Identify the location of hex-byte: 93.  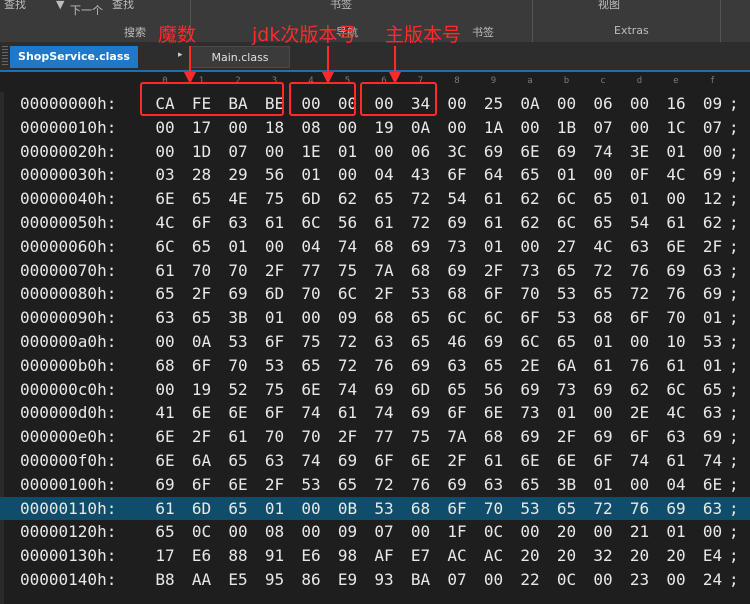
(384, 579).